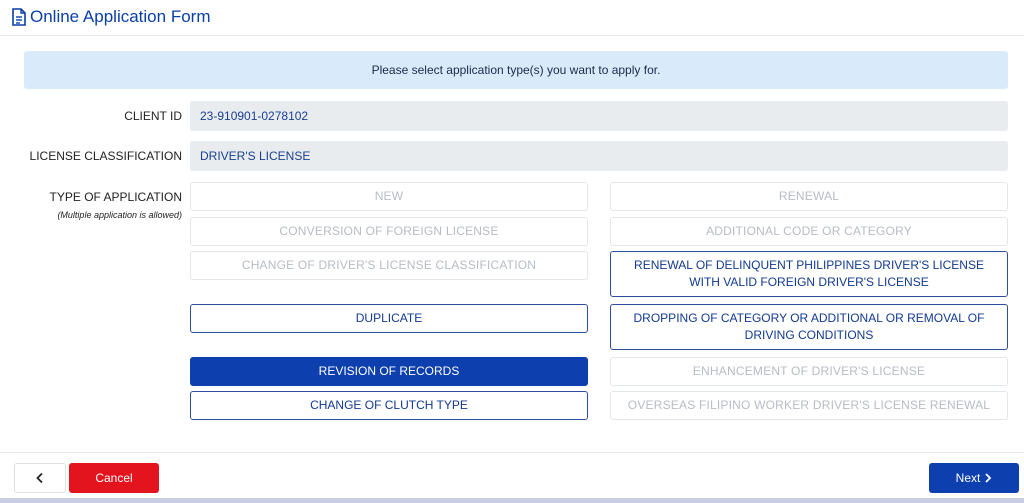 Image resolution: width=1024 pixels, height=503 pixels. Describe the element at coordinates (809, 371) in the screenshot. I see `option-enhancement-of-license: ENHANCEMENT OF DRIVER'S LICENSE` at that location.